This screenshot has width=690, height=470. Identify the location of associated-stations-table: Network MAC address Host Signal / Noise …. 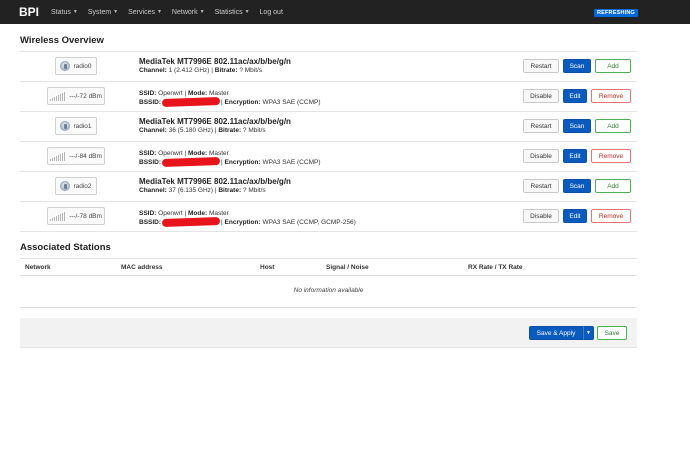
(328, 283).